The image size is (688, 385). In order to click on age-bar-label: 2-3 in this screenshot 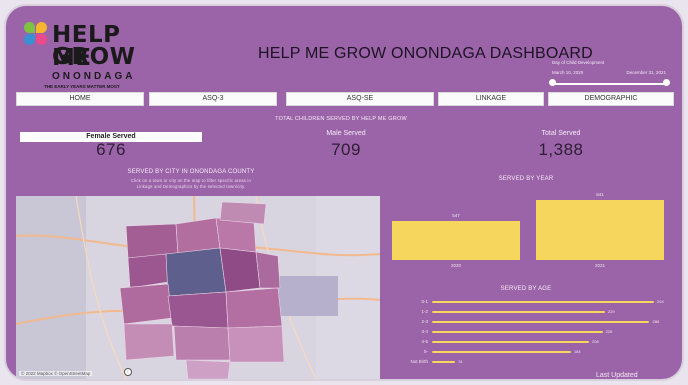, I will do `click(424, 321)`.